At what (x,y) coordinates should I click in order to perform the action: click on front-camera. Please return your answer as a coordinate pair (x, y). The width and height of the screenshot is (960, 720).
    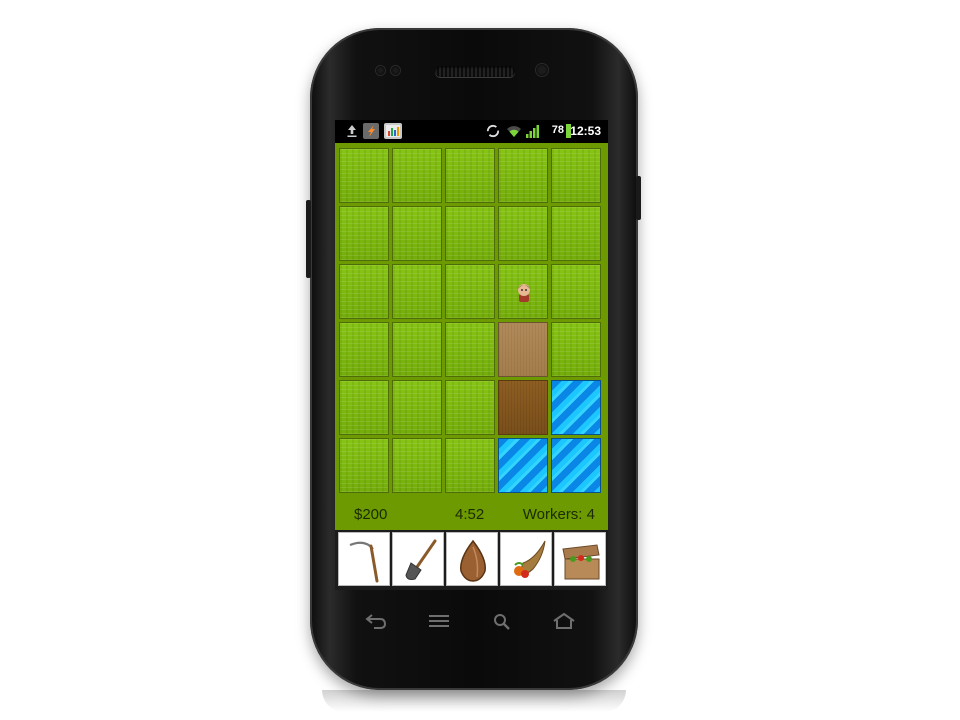
    Looking at the image, I should click on (542, 70).